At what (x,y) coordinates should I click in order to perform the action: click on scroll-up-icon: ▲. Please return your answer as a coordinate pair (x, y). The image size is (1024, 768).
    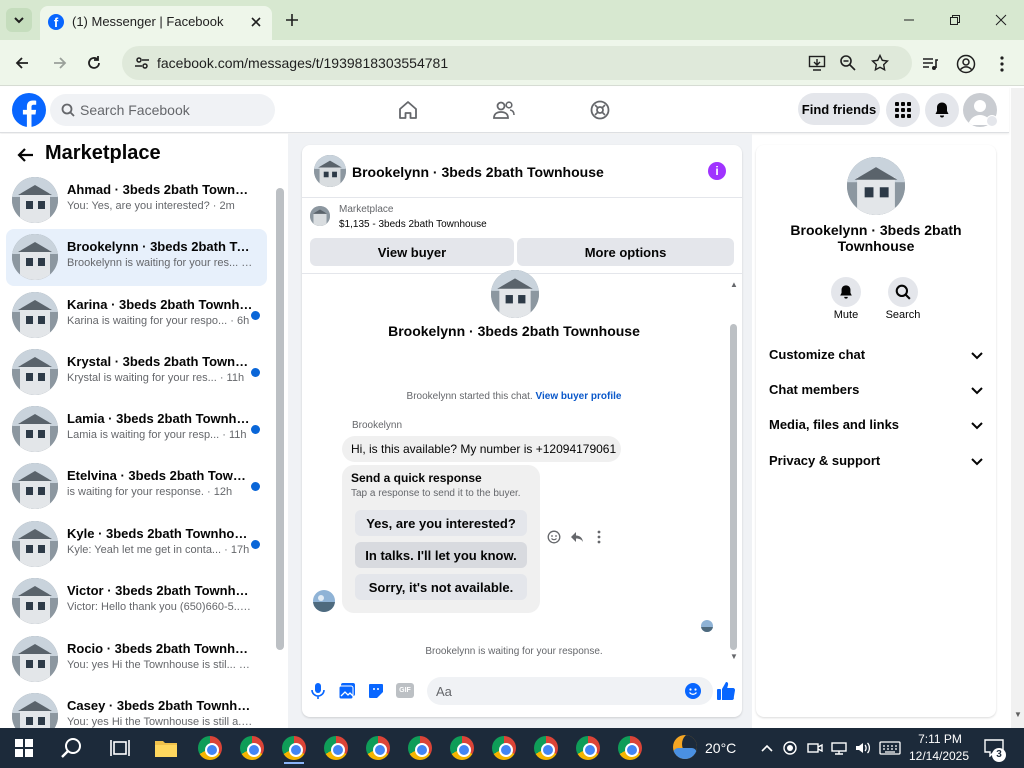
    Looking at the image, I should click on (734, 284).